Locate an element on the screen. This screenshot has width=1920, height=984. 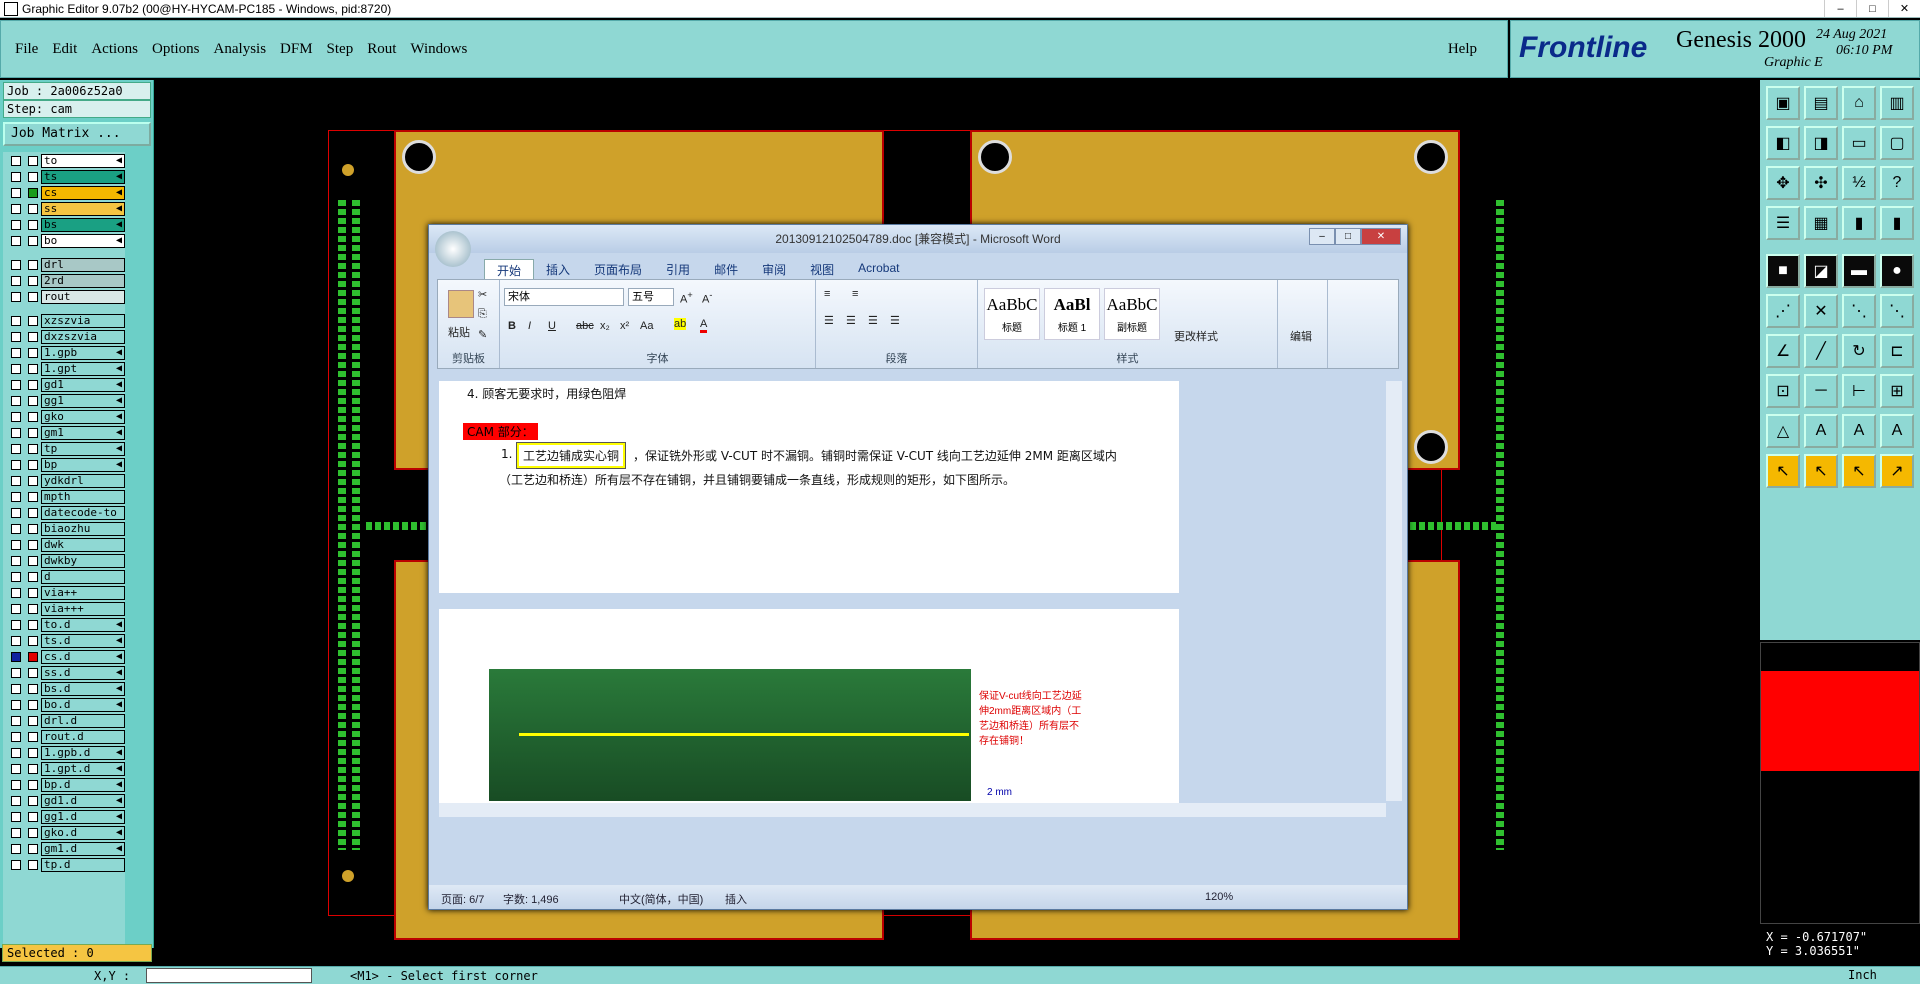
layer-name: 1.gpt ◀ is located at coordinates (83, 369).